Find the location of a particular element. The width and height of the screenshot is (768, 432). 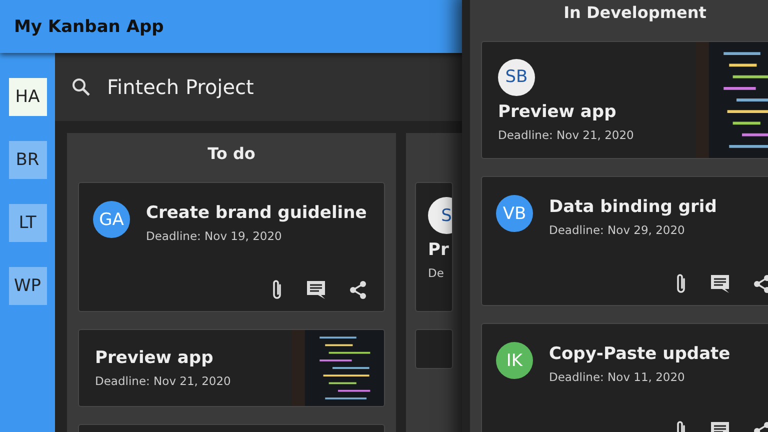

task-card: Preview app Deadline: Nov 21, 2020 is located at coordinates (231, 368).